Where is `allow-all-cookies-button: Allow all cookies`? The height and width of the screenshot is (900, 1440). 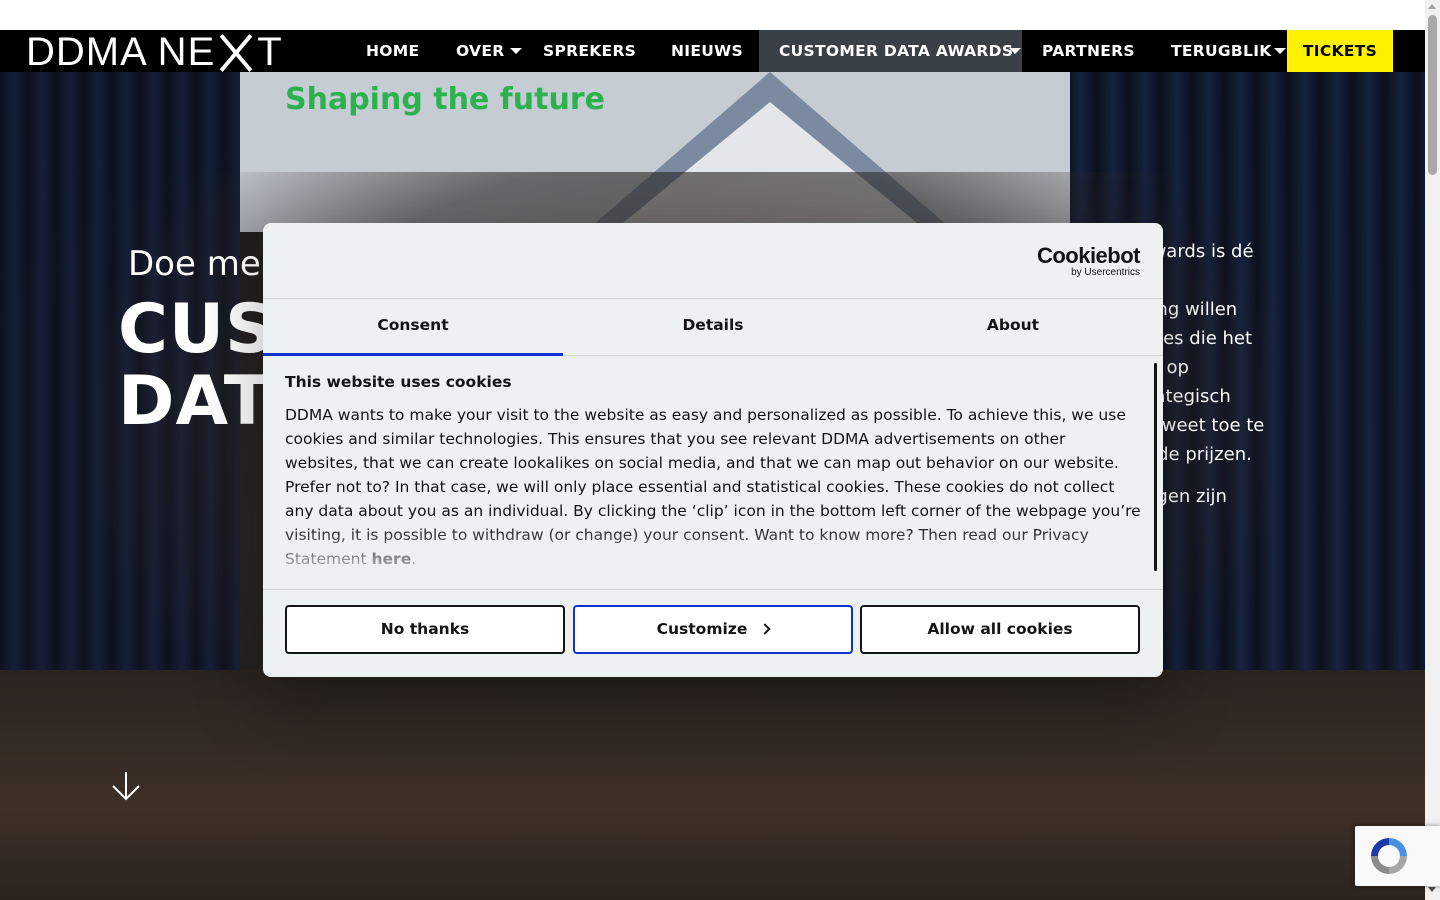
allow-all-cookies-button: Allow all cookies is located at coordinates (1000, 629).